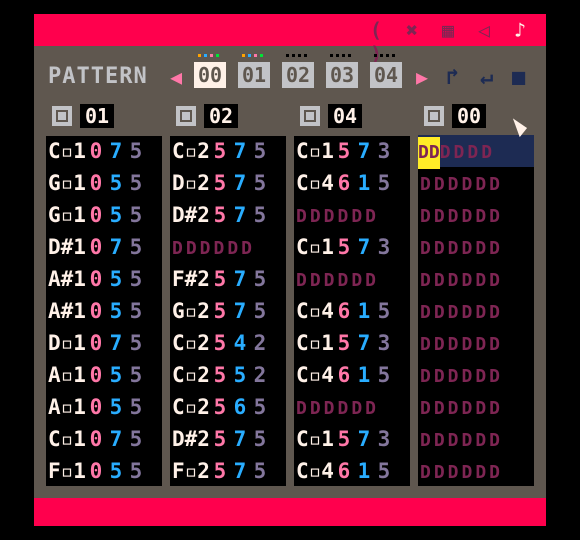  Describe the element at coordinates (462, 472) in the screenshot. I see `empty-note: DDDDDD` at that location.